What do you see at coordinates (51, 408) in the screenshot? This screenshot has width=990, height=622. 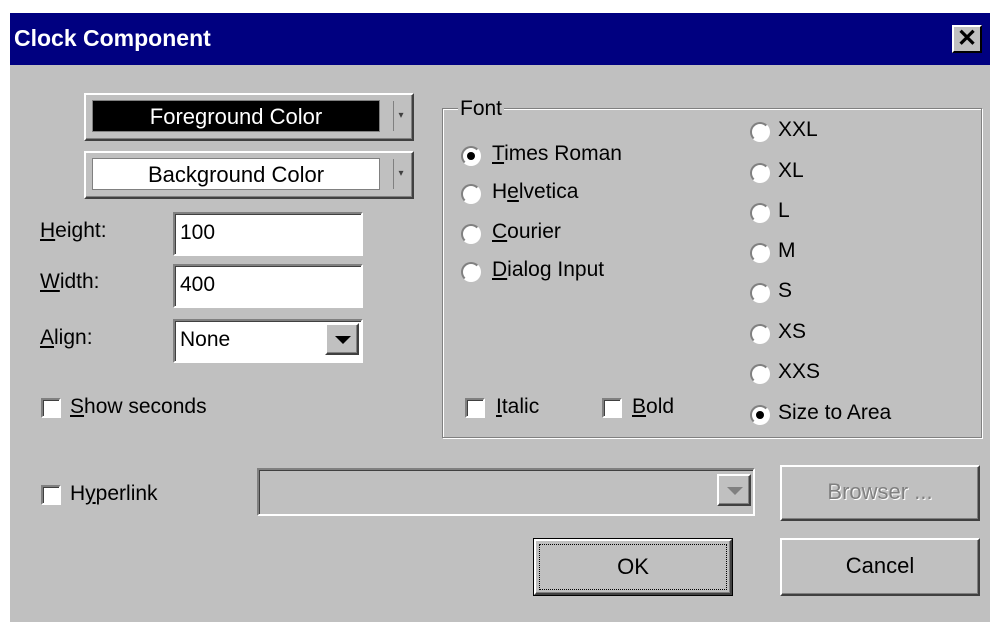 I see `show-seconds-checkbox` at bounding box center [51, 408].